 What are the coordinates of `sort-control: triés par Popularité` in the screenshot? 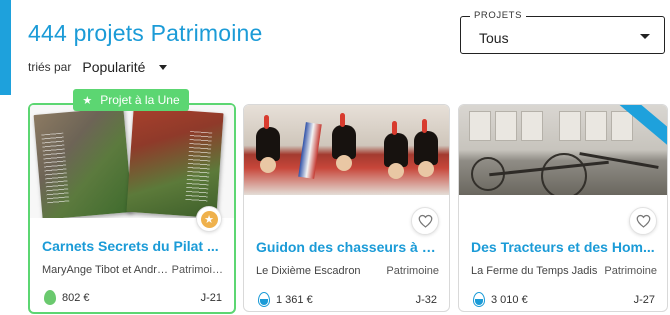 It's located at (98, 67).